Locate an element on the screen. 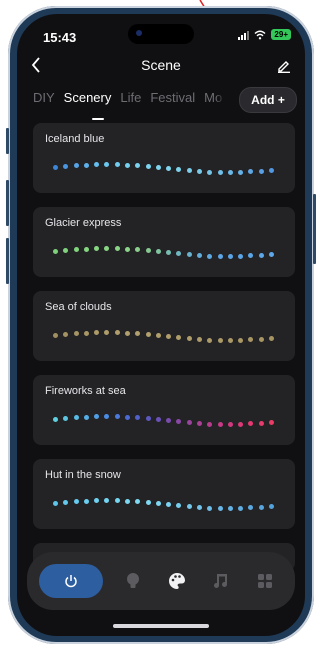  active-tab-underline is located at coordinates (97, 119).